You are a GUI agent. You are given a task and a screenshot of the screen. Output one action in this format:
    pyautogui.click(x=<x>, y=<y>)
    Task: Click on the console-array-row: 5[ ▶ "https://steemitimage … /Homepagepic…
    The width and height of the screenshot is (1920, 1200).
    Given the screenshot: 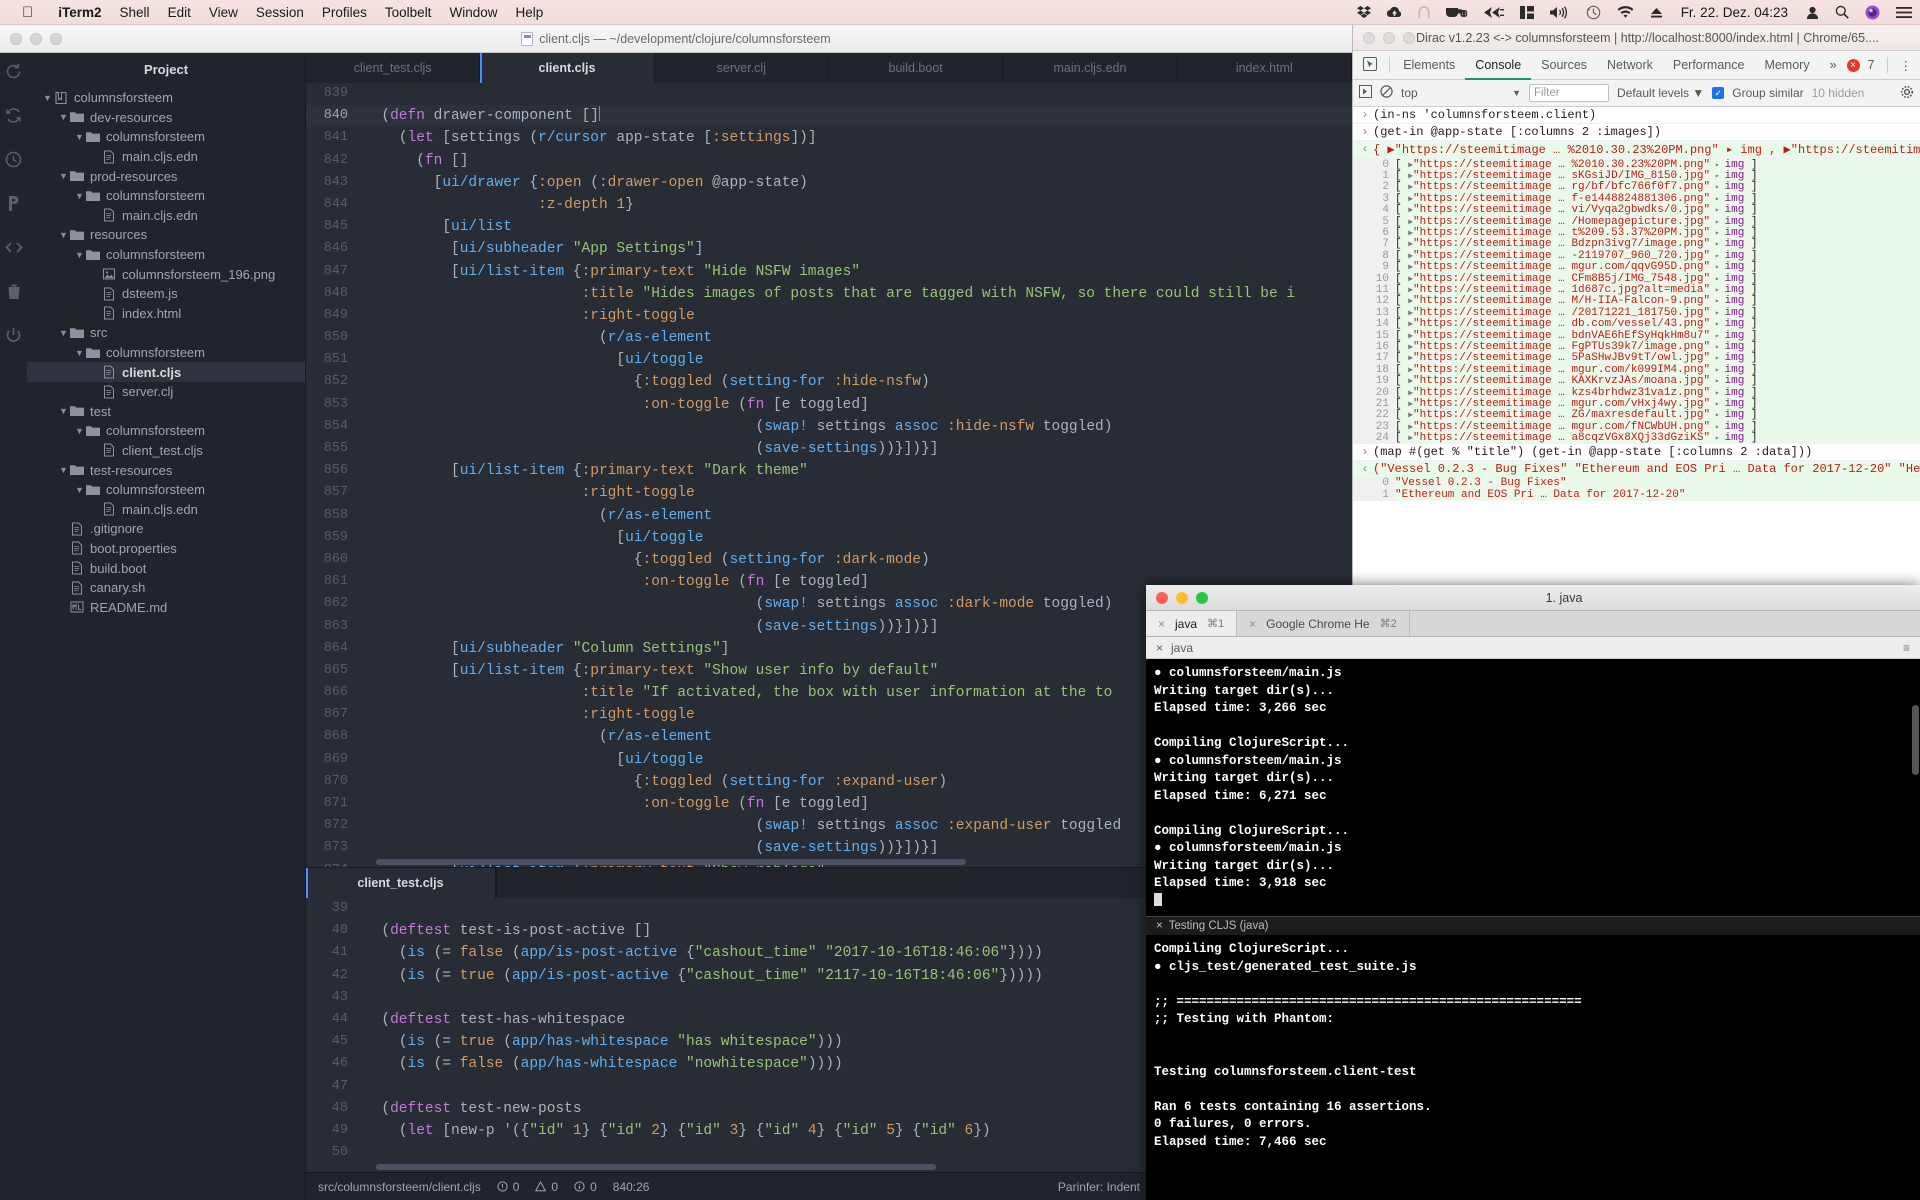 What is the action you would take?
    pyautogui.click(x=1636, y=221)
    